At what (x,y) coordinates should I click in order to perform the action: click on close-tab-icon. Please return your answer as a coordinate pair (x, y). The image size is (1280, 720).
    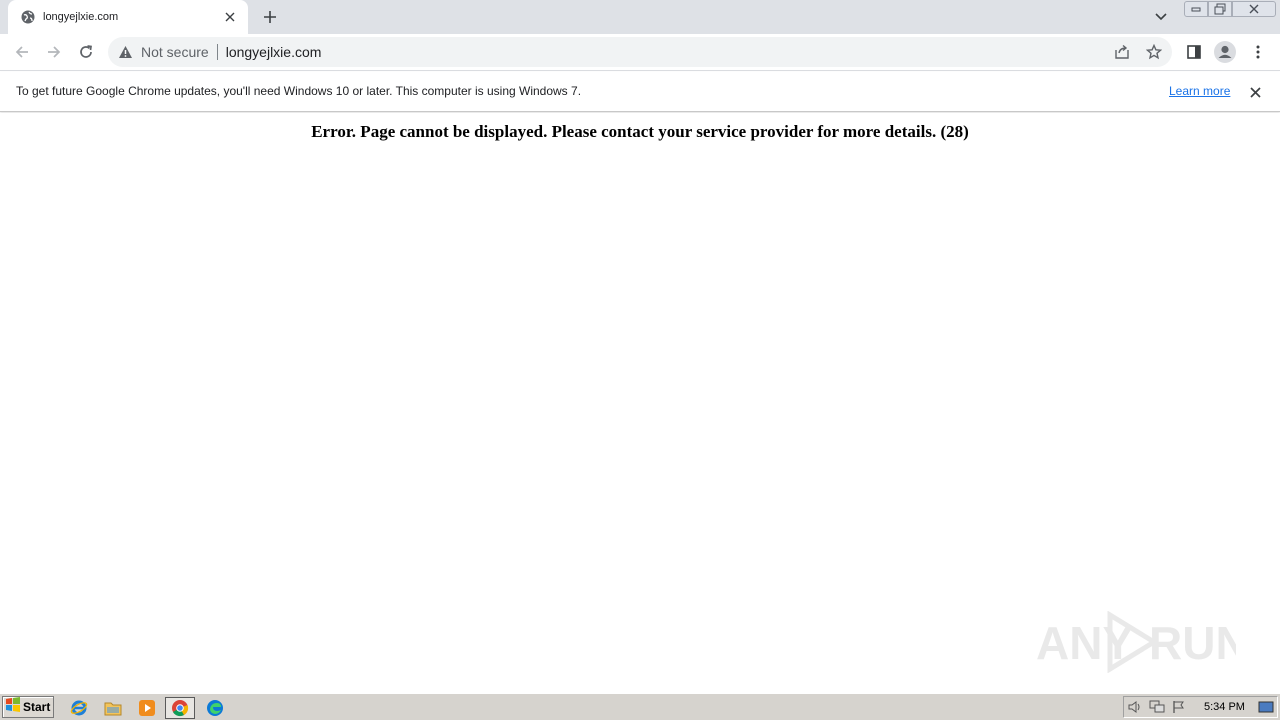
    Looking at the image, I should click on (230, 17).